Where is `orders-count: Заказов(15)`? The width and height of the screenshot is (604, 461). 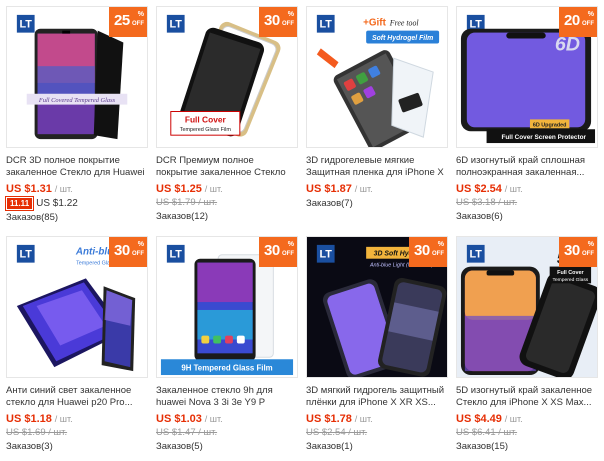
orders-count: Заказов(15) is located at coordinates (482, 446).